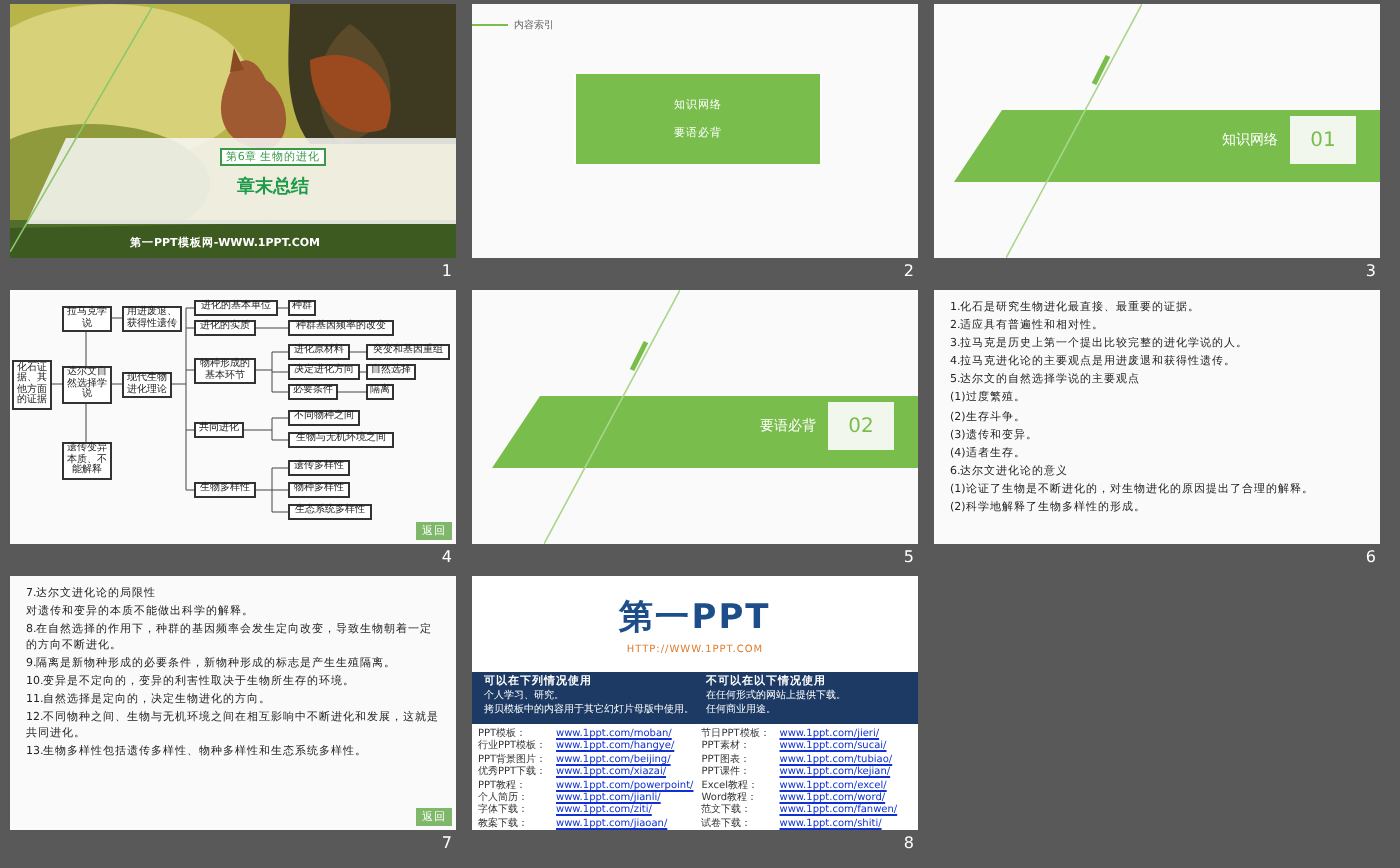 This screenshot has height=868, width=1400. What do you see at coordinates (447, 844) in the screenshot?
I see `slide-number: 7` at bounding box center [447, 844].